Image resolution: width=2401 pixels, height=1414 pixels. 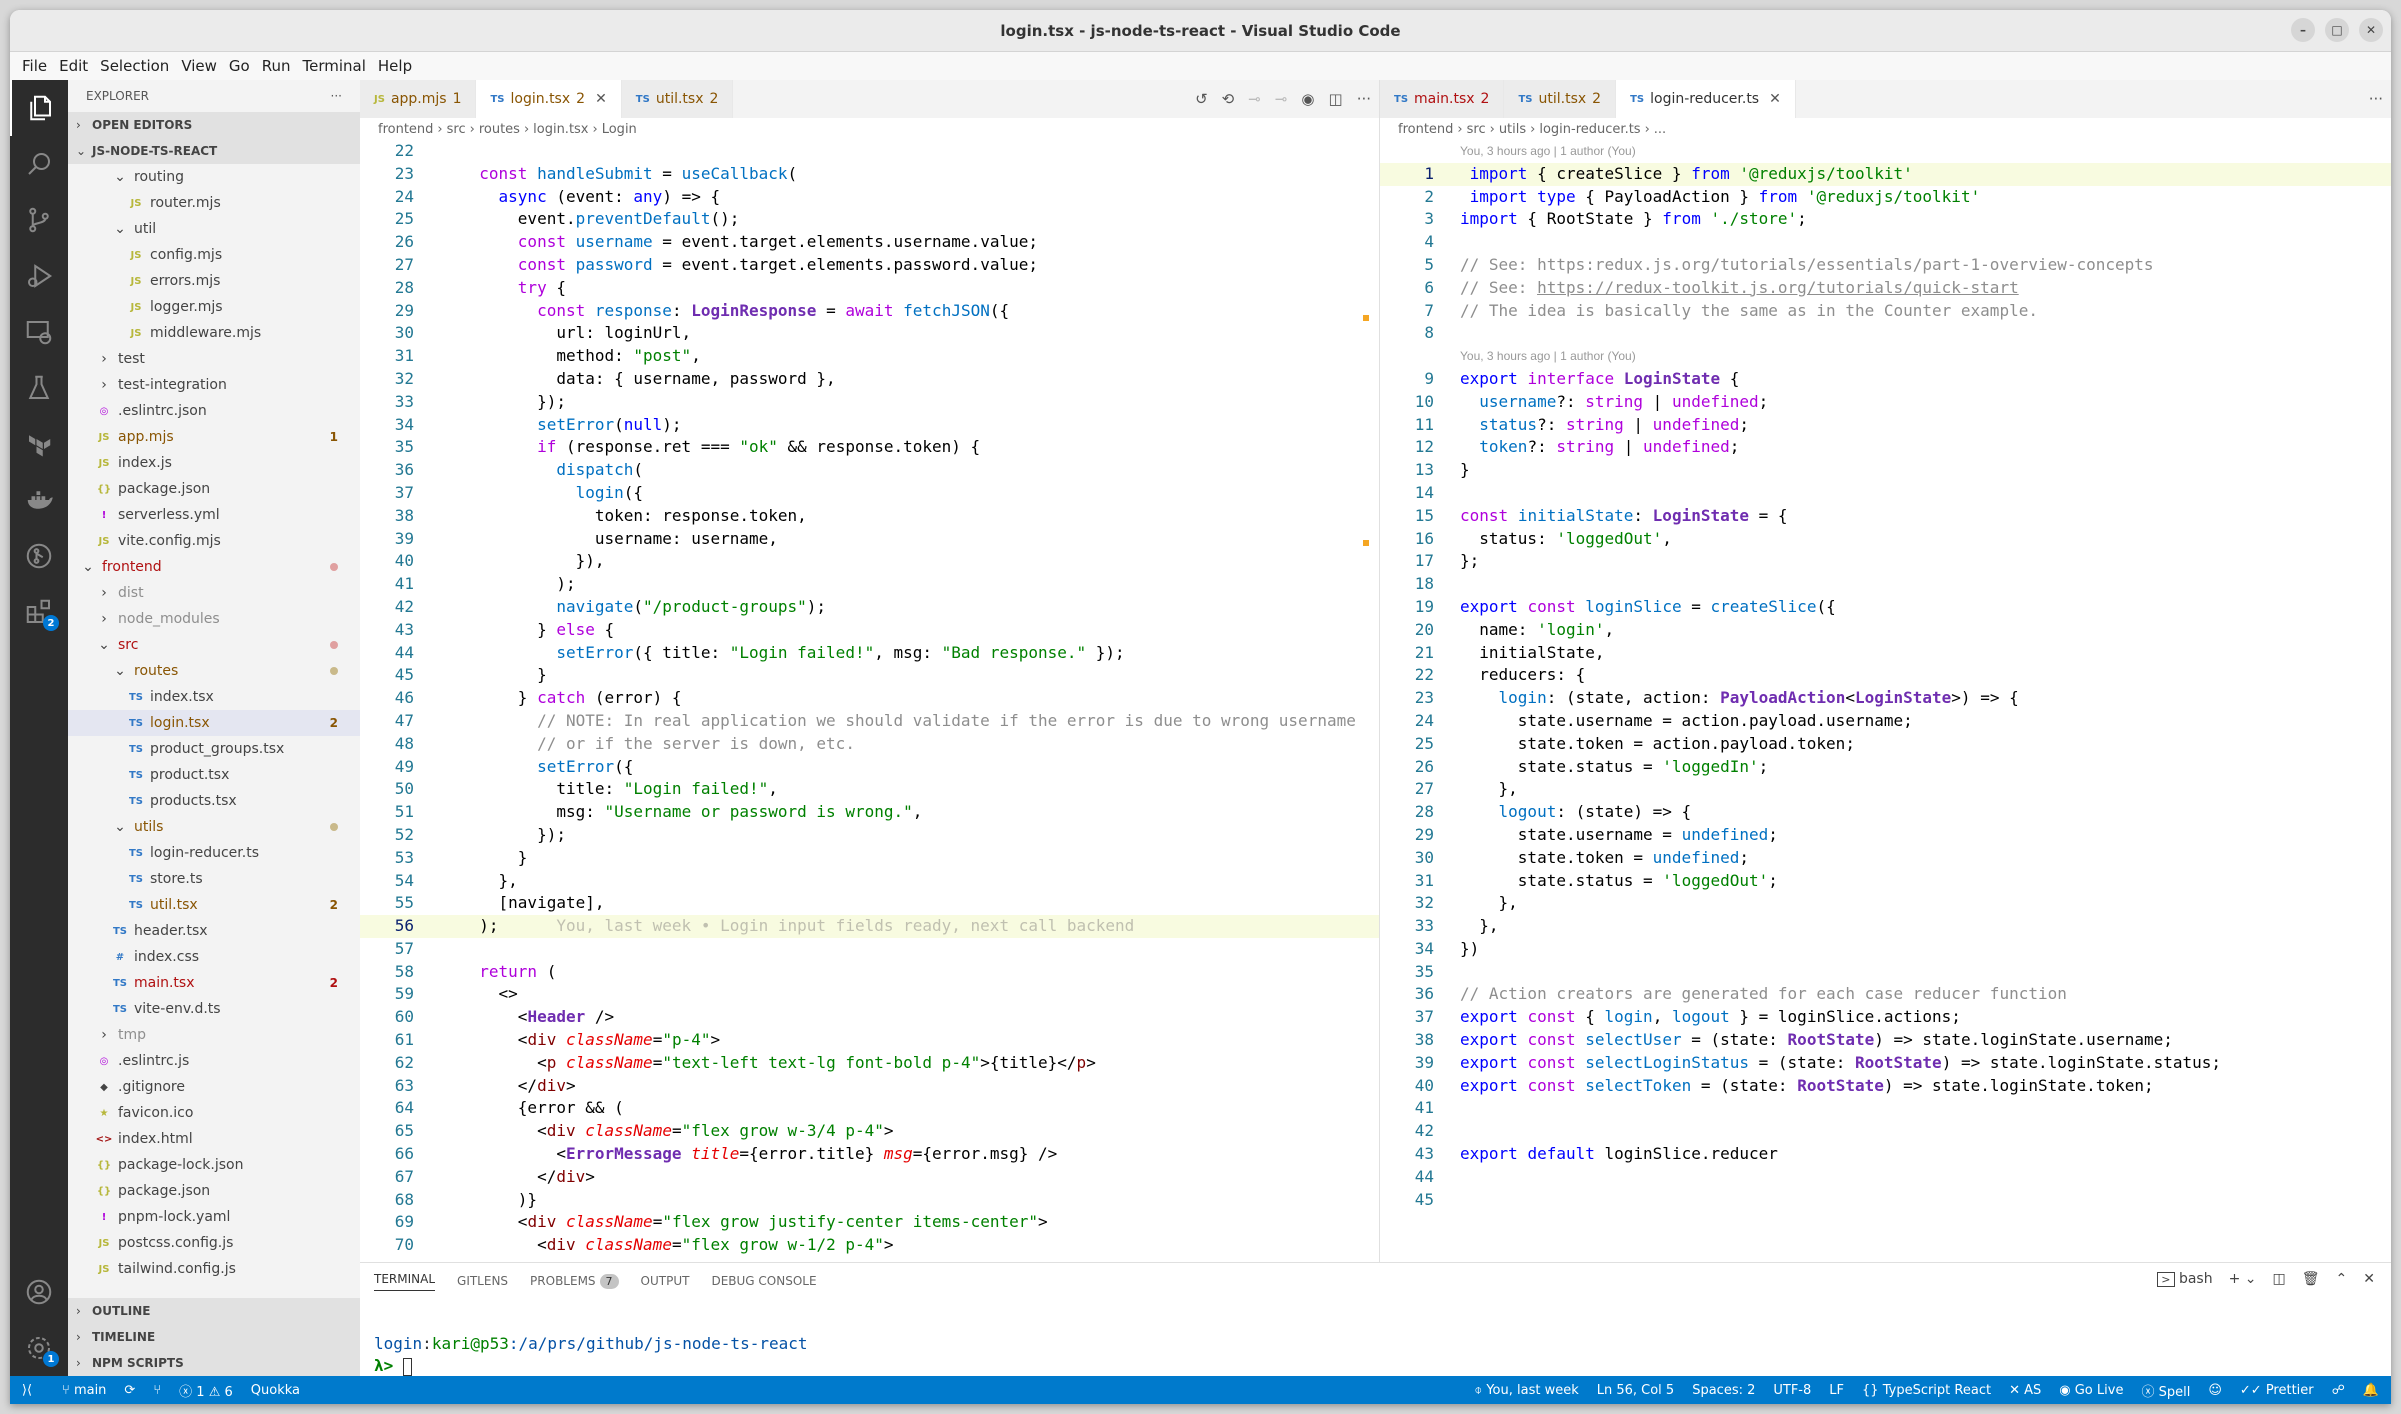 I want to click on tree-file: TS header.tsx, so click(x=214, y=931).